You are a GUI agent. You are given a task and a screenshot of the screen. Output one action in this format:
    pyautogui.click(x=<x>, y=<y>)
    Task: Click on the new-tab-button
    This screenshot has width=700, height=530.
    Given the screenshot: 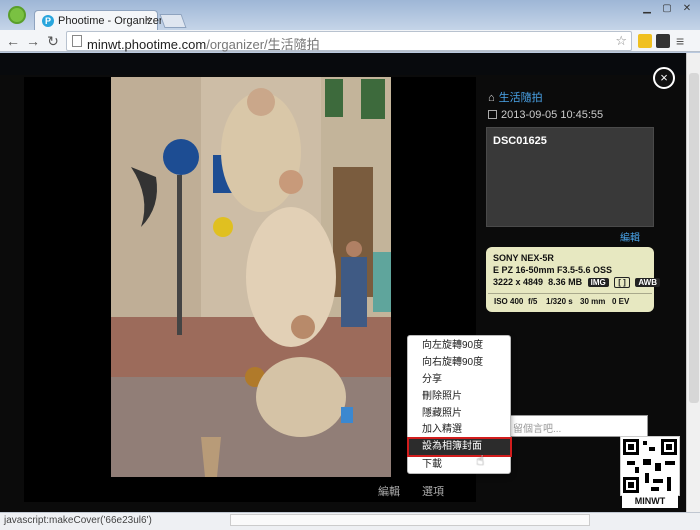 What is the action you would take?
    pyautogui.click(x=173, y=21)
    